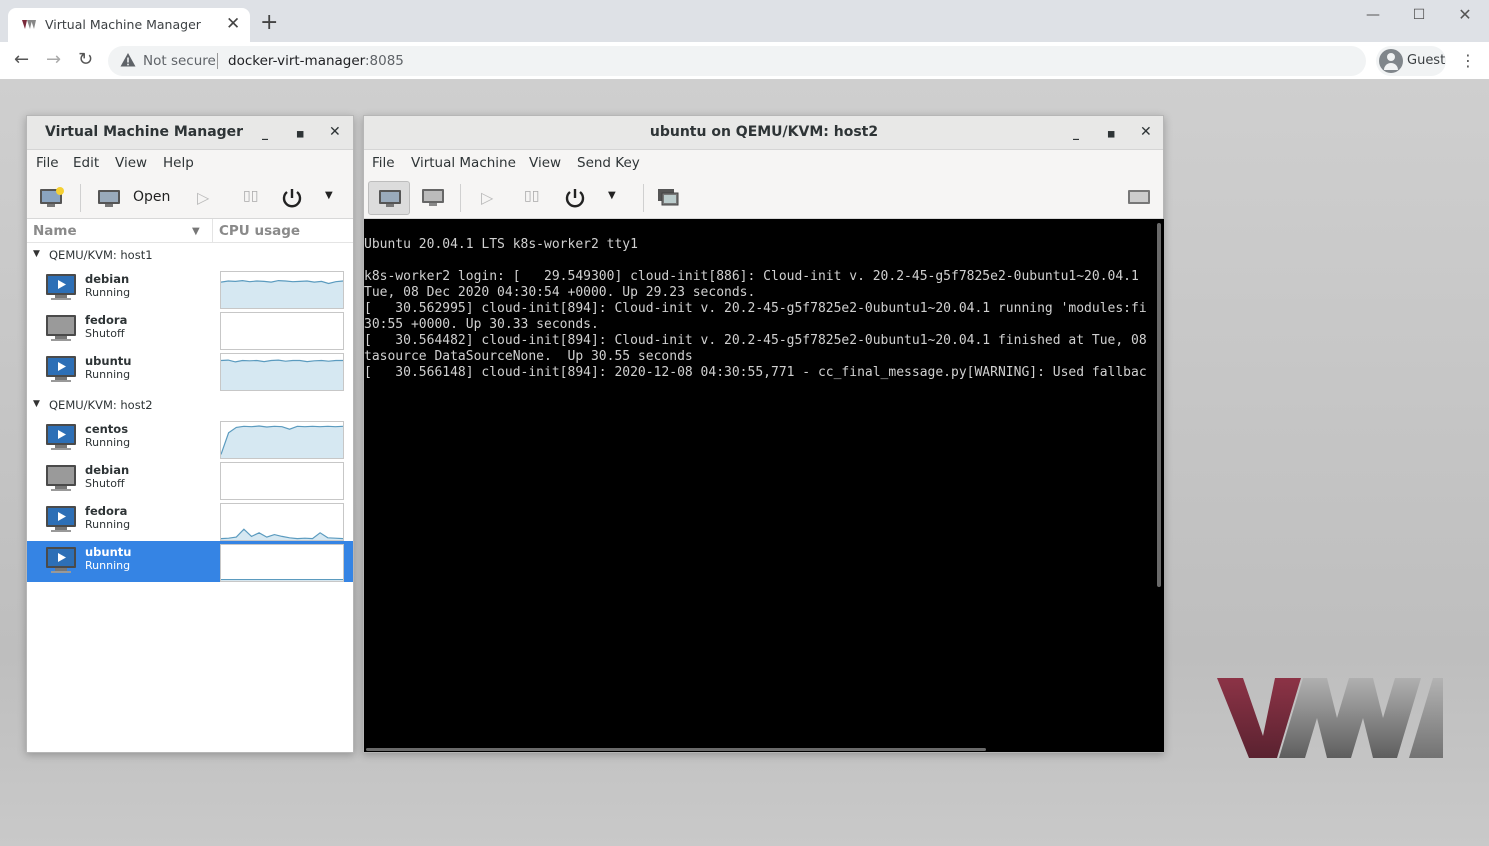 The height and width of the screenshot is (846, 1489). What do you see at coordinates (21, 60) in the screenshot?
I see `back-icon: ←` at bounding box center [21, 60].